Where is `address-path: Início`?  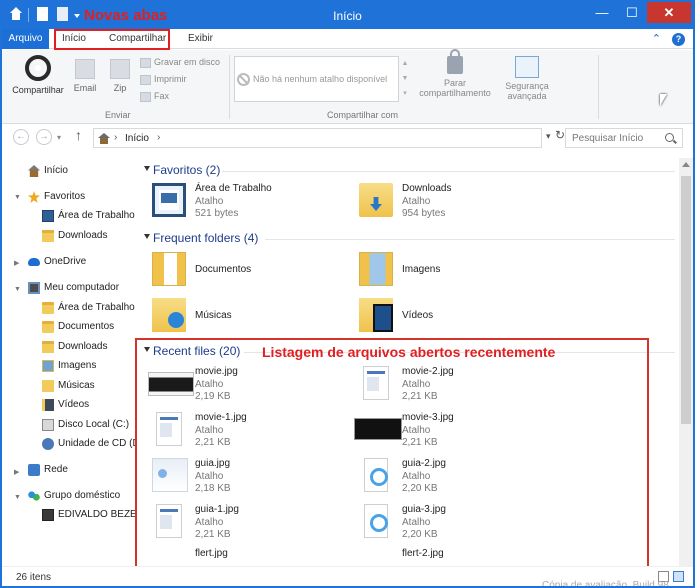
address-path: Início is located at coordinates (137, 138).